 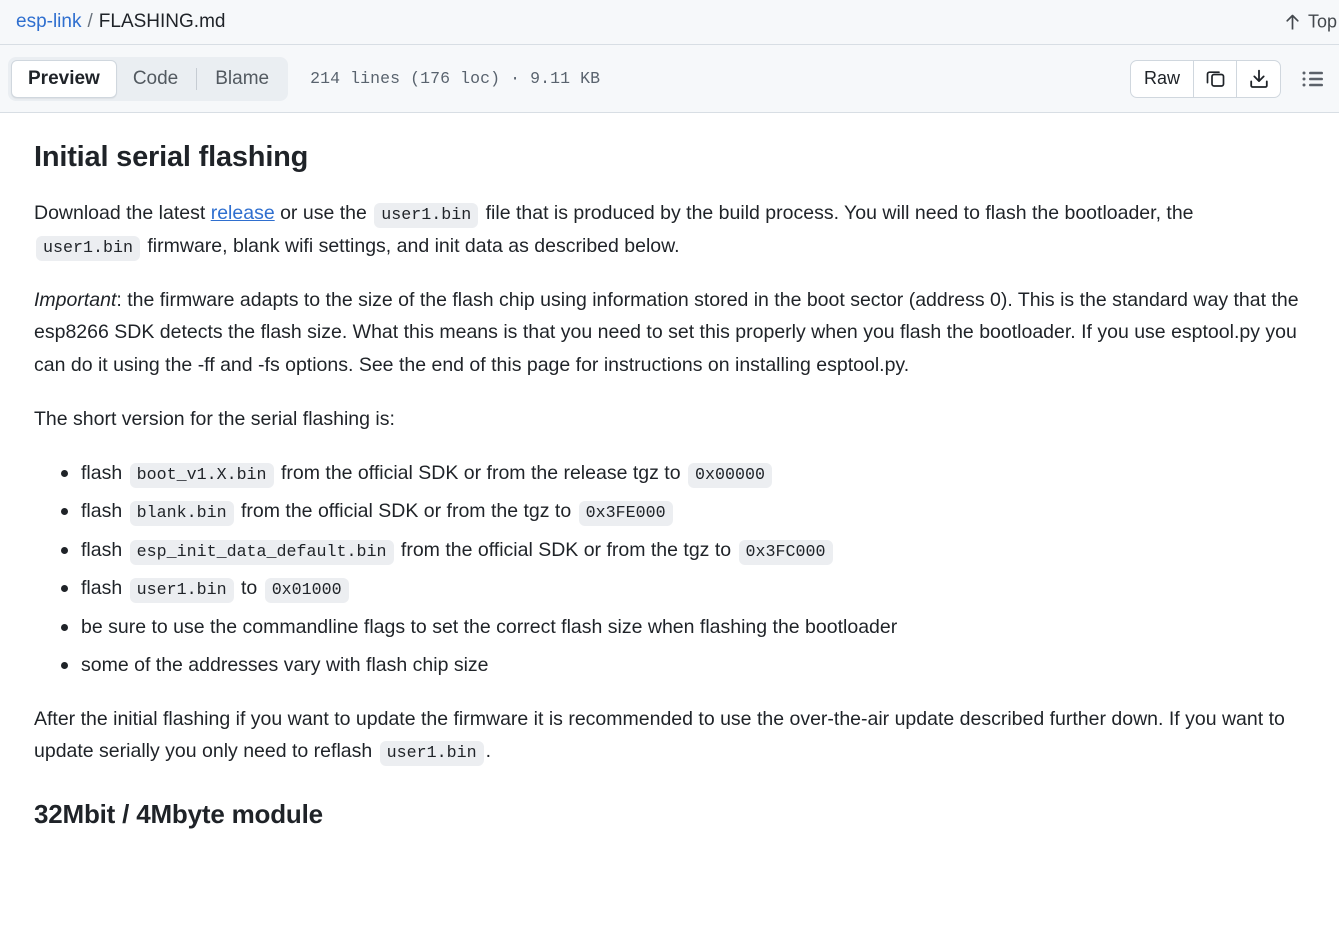 What do you see at coordinates (1322, 21) in the screenshot?
I see `back-to-top-label: Top` at bounding box center [1322, 21].